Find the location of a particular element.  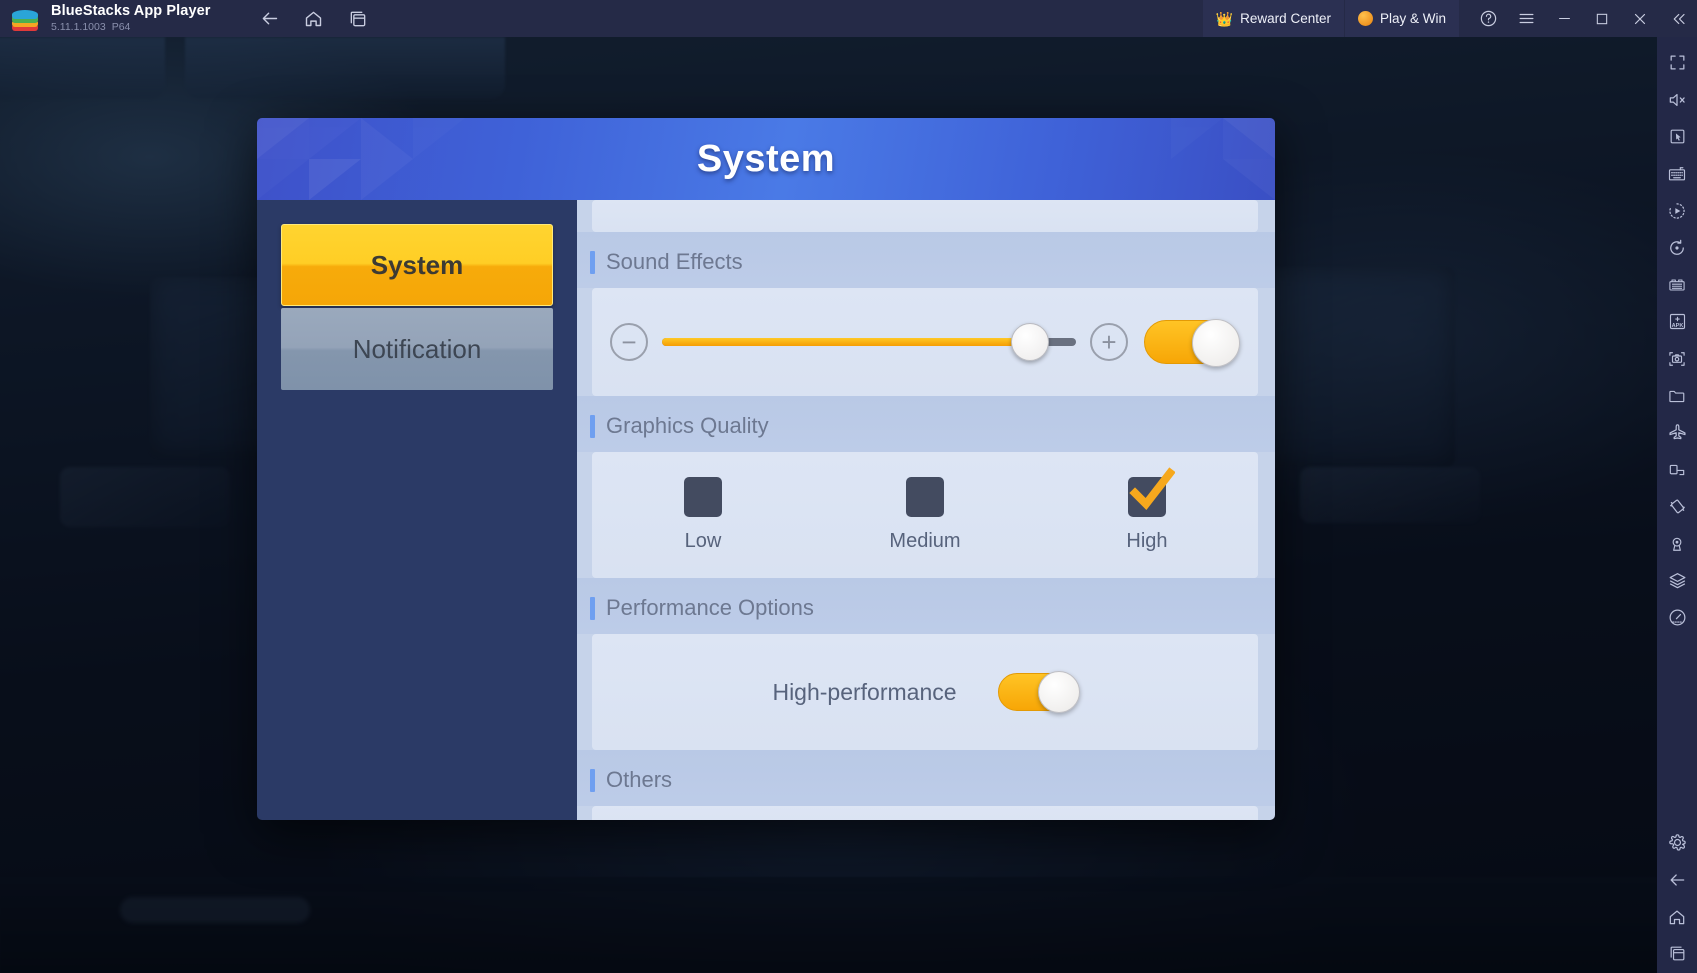

shake-icon is located at coordinates (1677, 506).